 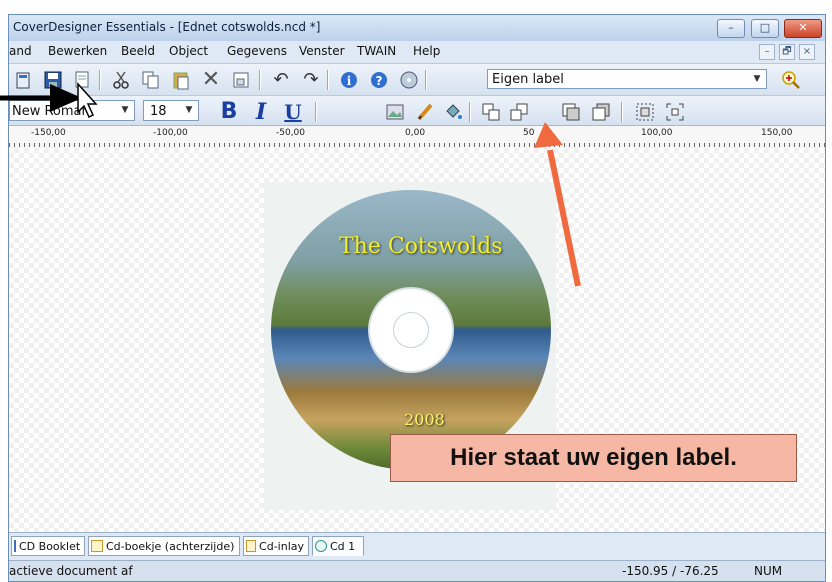 What do you see at coordinates (322, 51) in the screenshot?
I see `menu-item-venster: Venster` at bounding box center [322, 51].